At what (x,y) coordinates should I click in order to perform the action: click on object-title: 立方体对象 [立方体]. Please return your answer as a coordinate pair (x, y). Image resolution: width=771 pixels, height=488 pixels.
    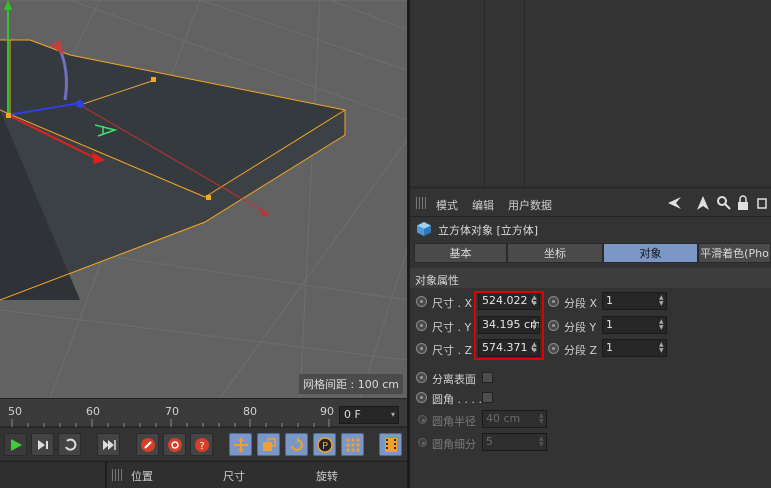
    Looking at the image, I should click on (488, 230).